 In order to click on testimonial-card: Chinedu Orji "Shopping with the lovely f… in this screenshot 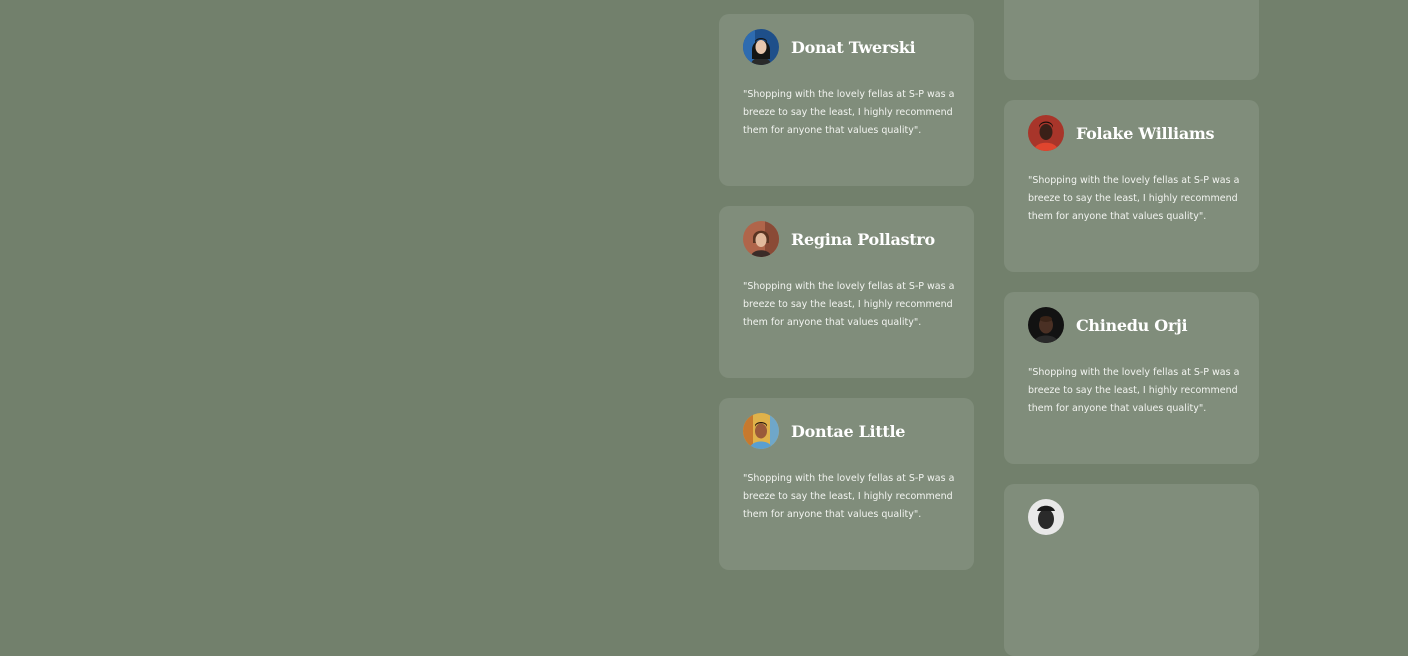, I will do `click(1131, 378)`.